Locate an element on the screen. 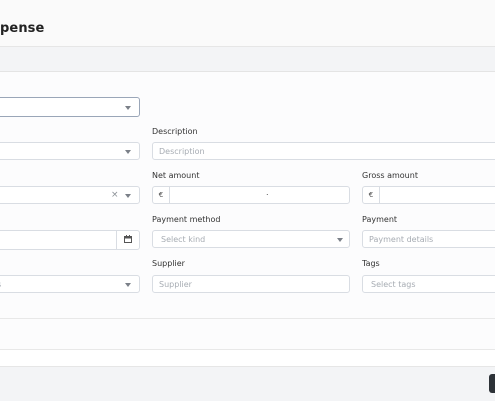  payment-method-label: Payment method is located at coordinates (186, 219).